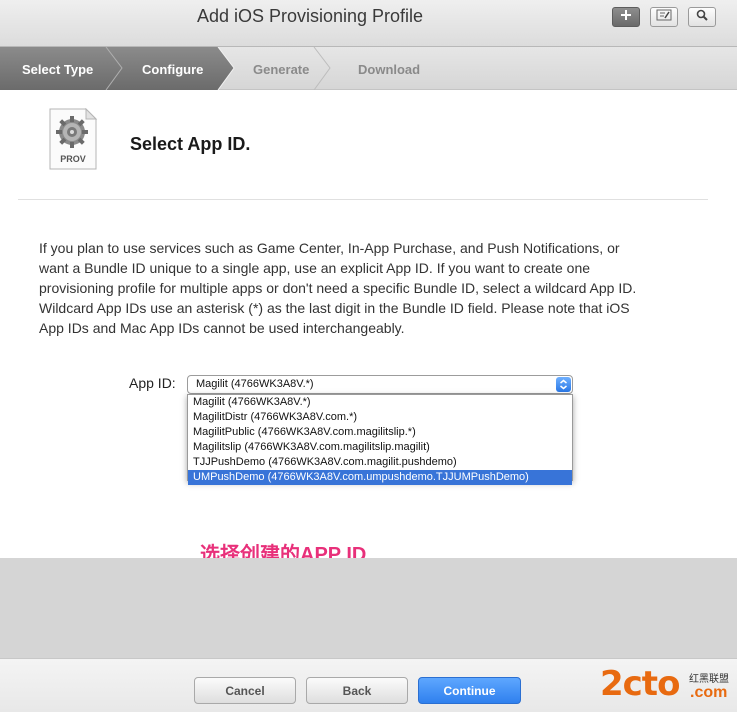 This screenshot has width=737, height=712. What do you see at coordinates (389, 69) in the screenshot?
I see `step-download: Download` at bounding box center [389, 69].